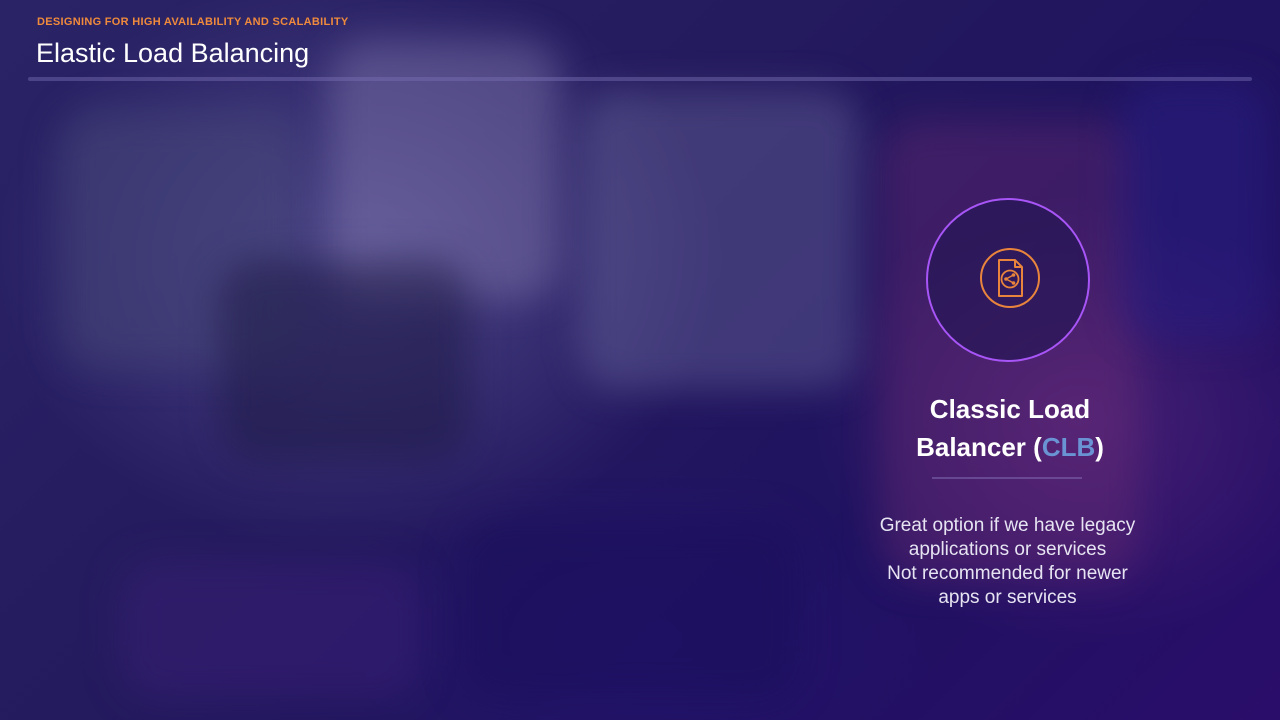  Describe the element at coordinates (1007, 525) in the screenshot. I see `description-line: Great option if we have legacy` at that location.